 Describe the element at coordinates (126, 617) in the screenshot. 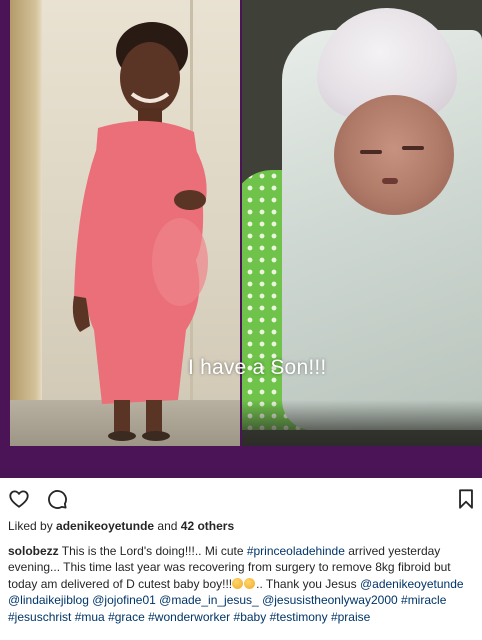

I see `hashtag-link: #grace` at that location.